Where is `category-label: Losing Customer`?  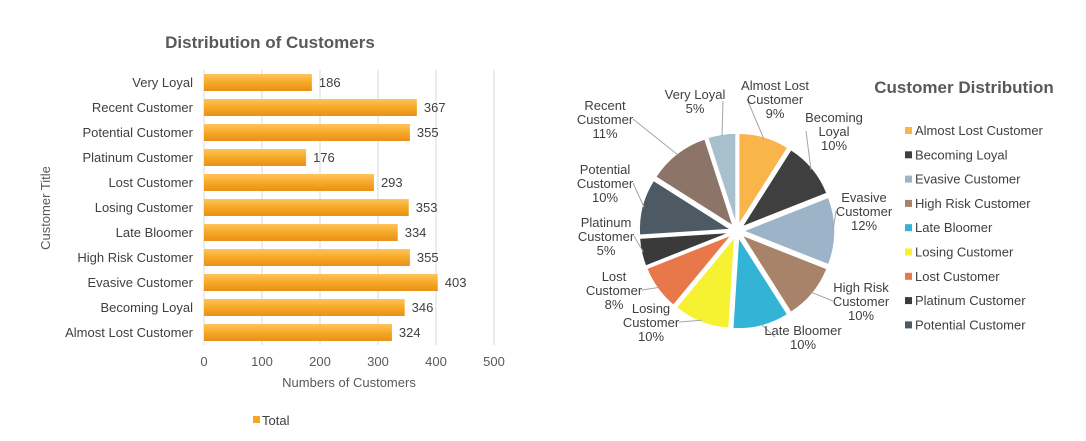 category-label: Losing Customer is located at coordinates (144, 207).